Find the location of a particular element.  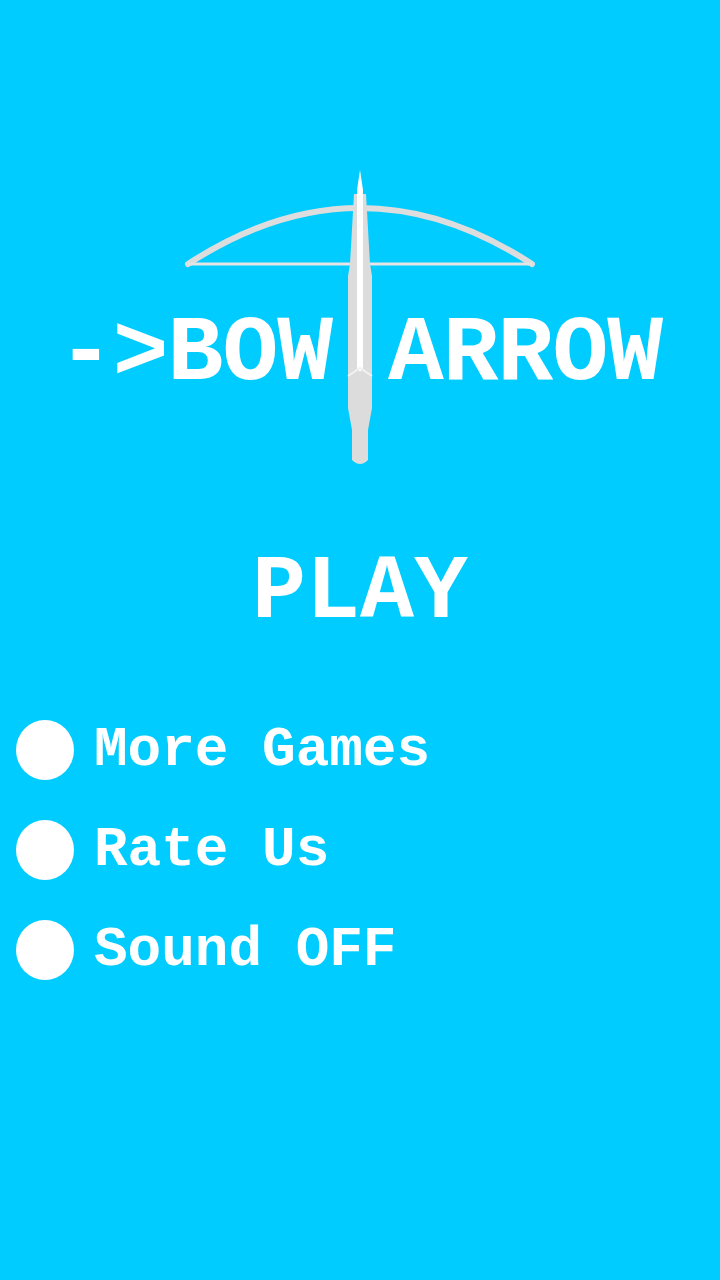

menu-button: Sound OFF is located at coordinates (206, 950).